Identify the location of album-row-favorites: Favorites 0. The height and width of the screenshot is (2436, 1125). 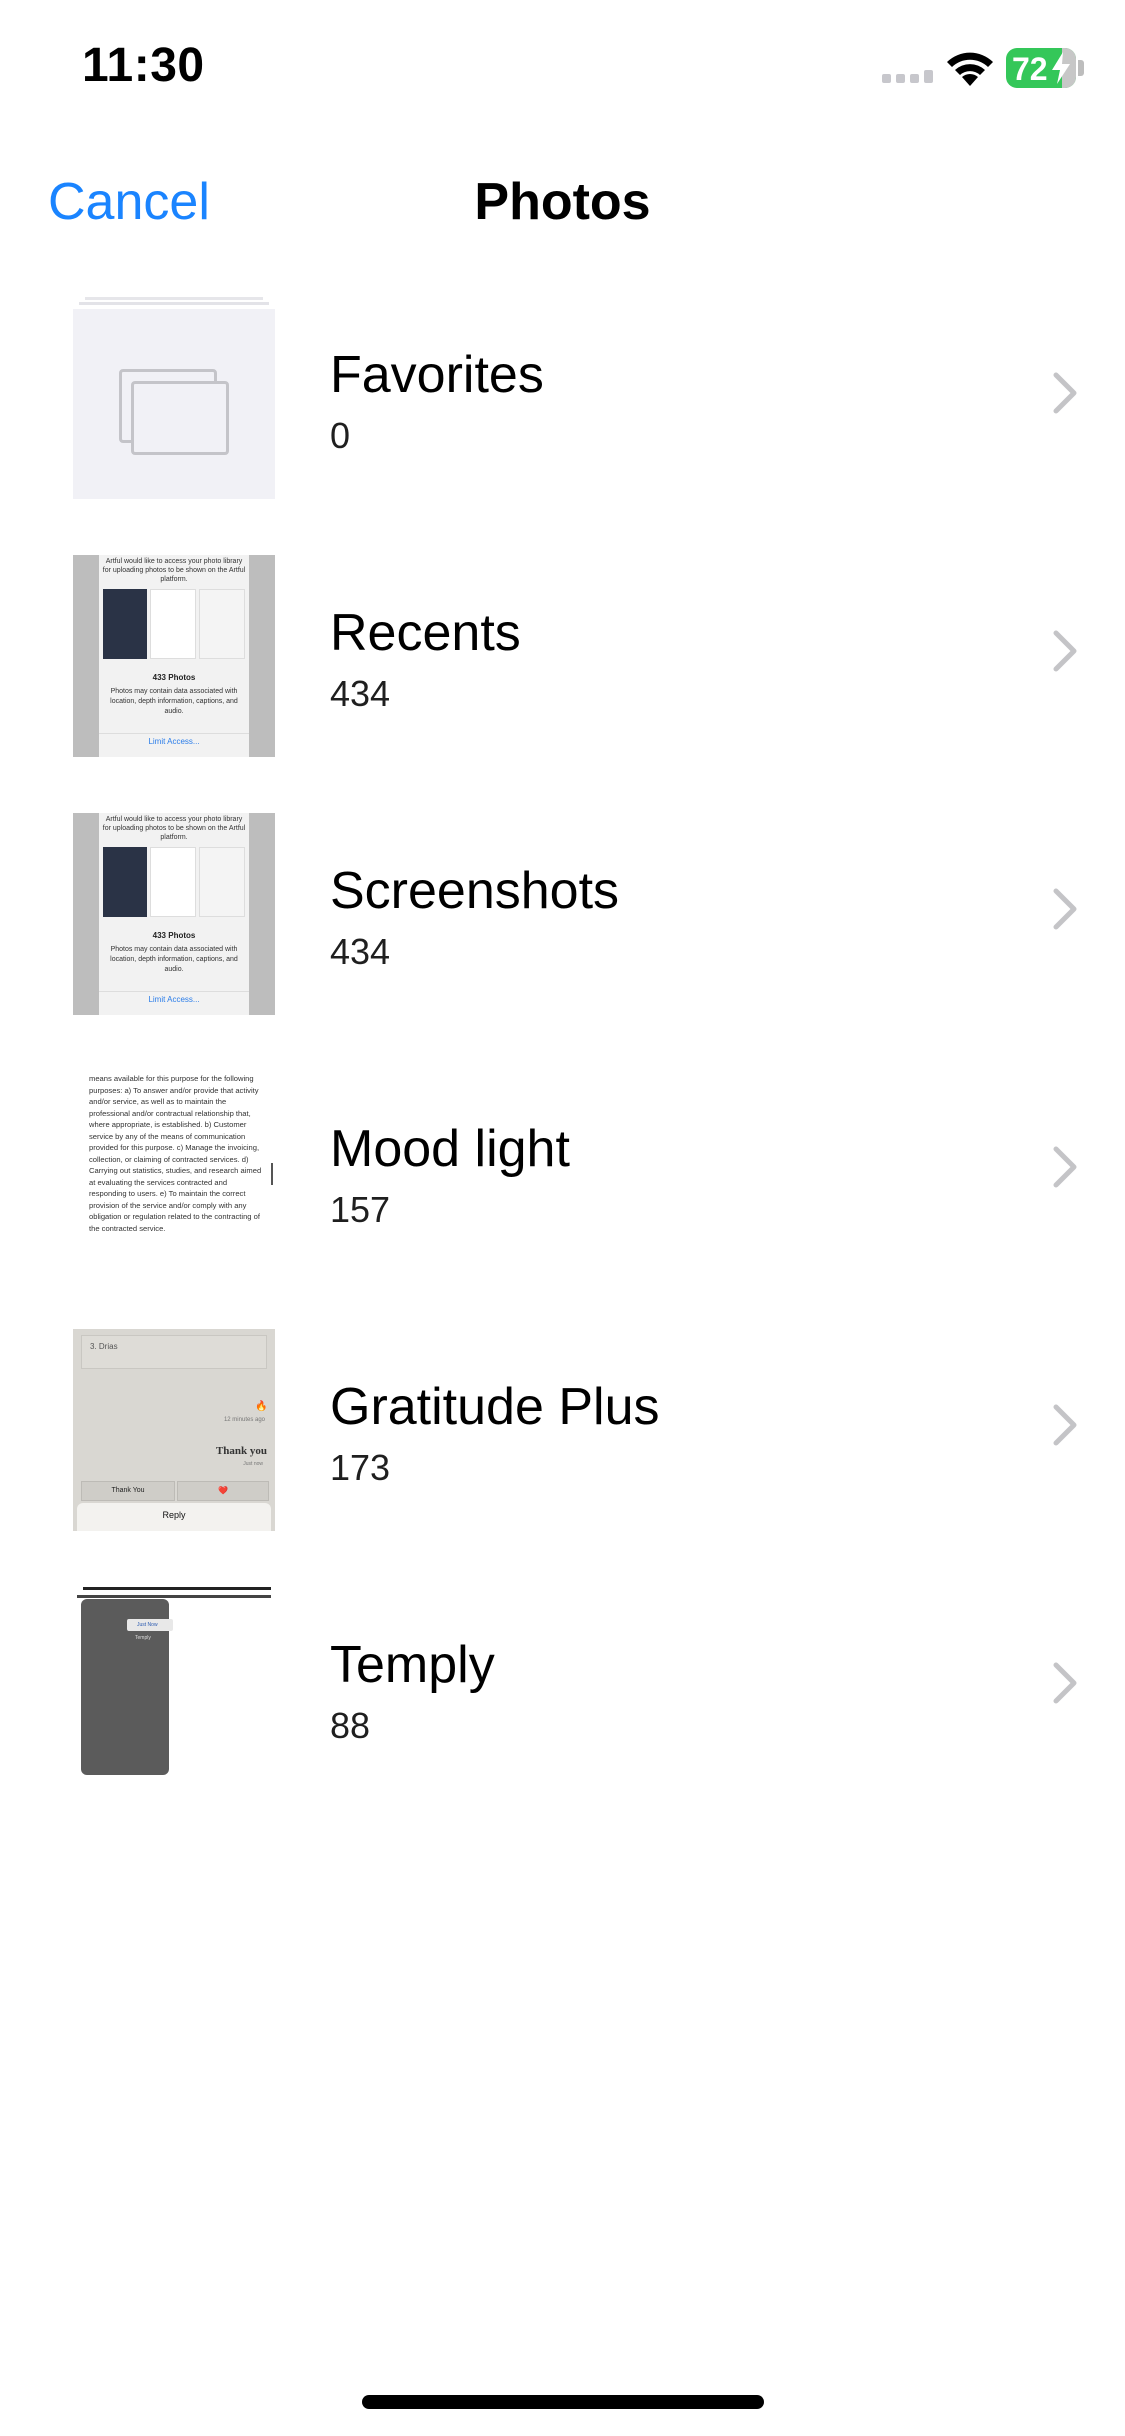
(562, 414).